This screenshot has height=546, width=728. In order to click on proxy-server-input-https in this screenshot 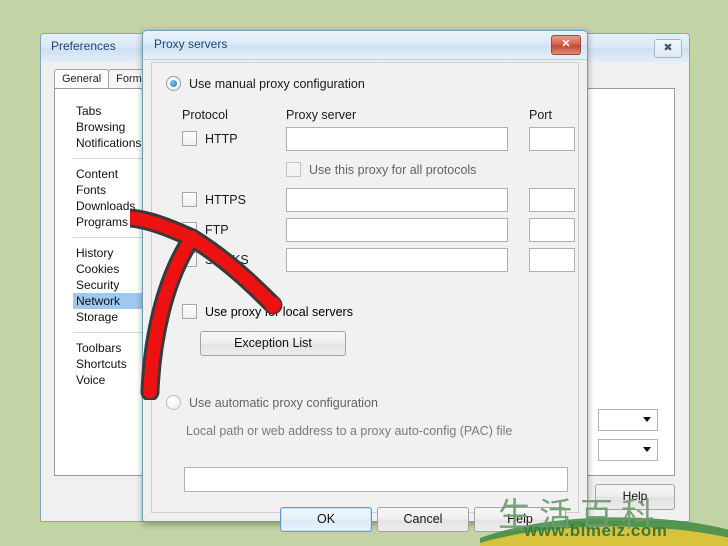, I will do `click(397, 200)`.